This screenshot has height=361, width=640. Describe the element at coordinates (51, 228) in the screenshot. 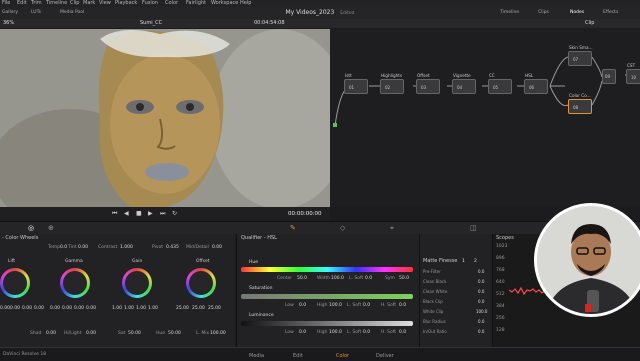

I see `rgb-mixer-icon: ⊕` at that location.